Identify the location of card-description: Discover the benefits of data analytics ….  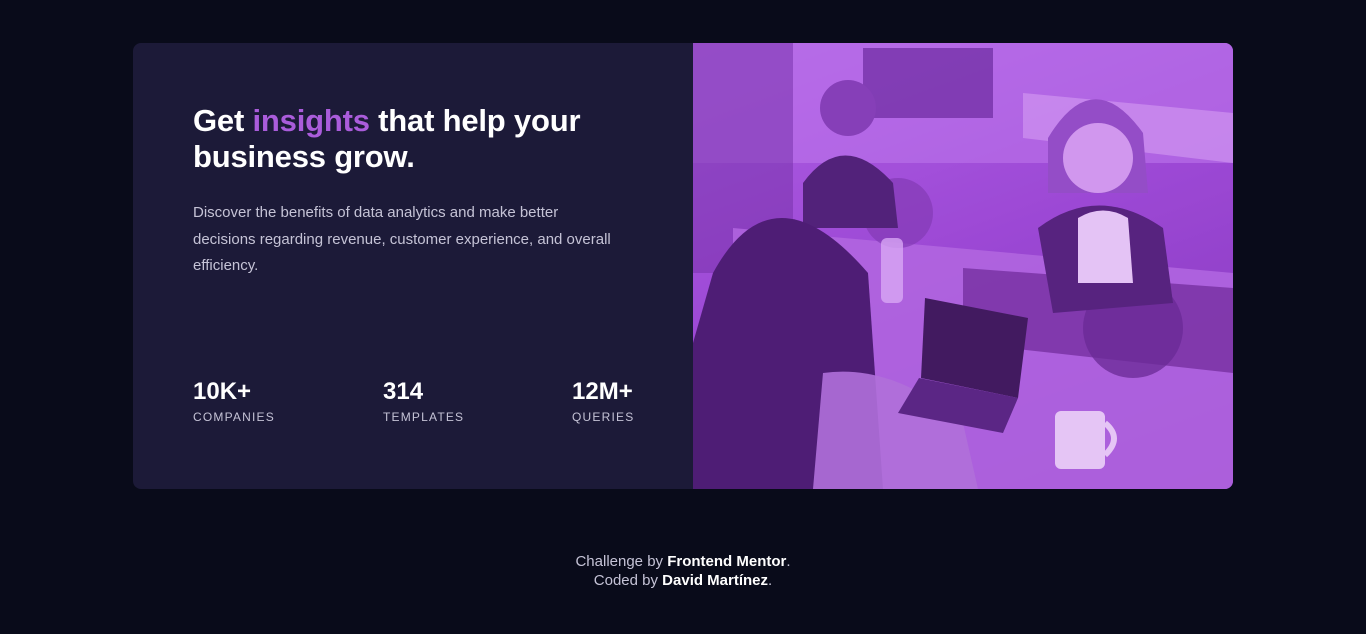
(402, 239).